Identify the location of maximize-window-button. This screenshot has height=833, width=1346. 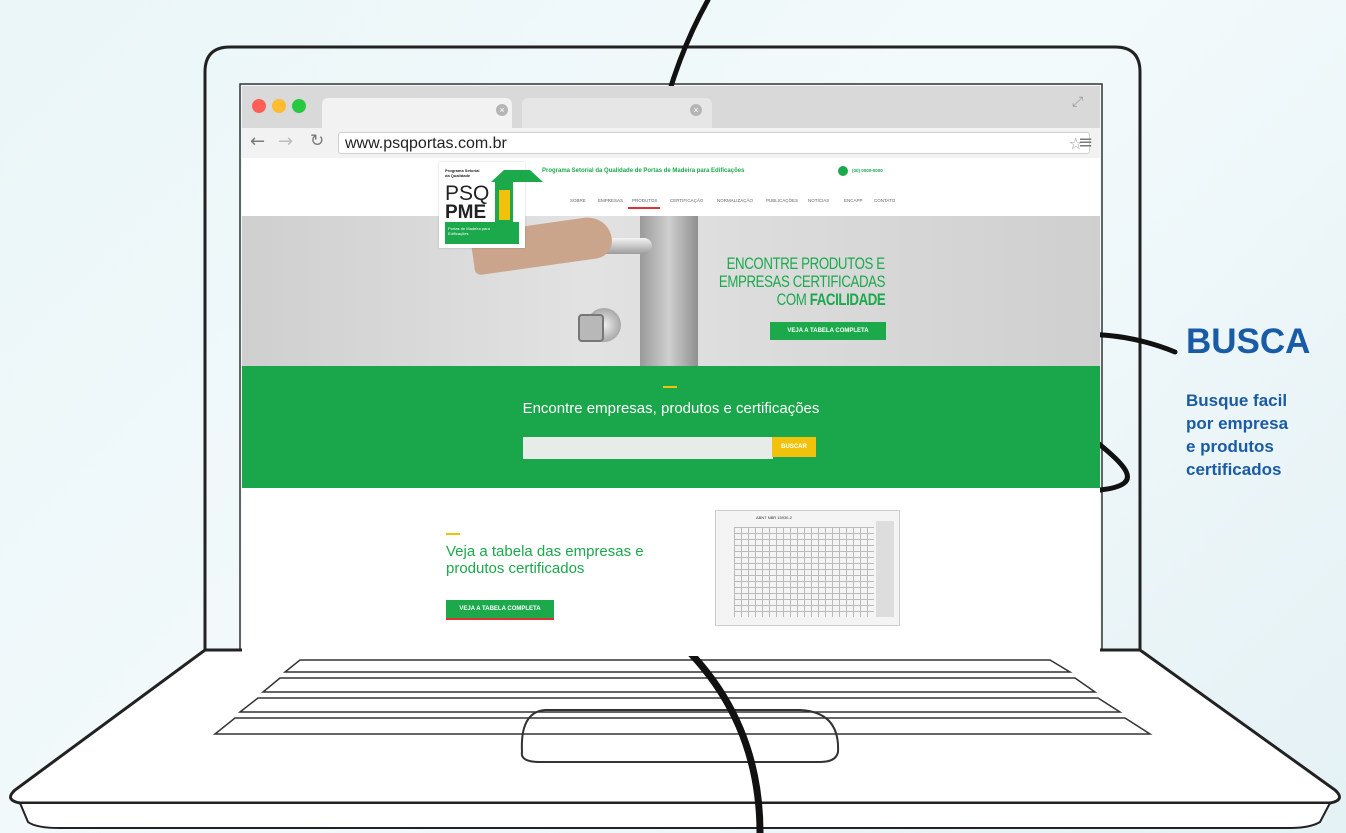
(299, 106).